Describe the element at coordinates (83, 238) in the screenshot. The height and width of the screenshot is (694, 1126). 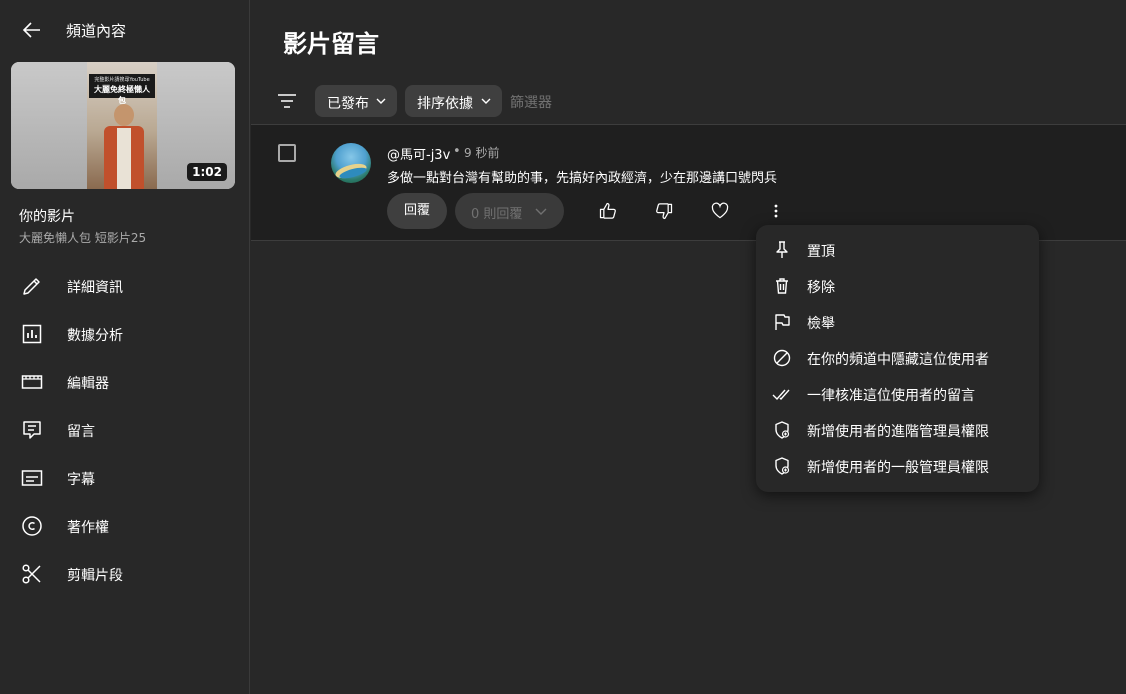
I see `video-name: 大麗免懶人包 短影片25` at that location.